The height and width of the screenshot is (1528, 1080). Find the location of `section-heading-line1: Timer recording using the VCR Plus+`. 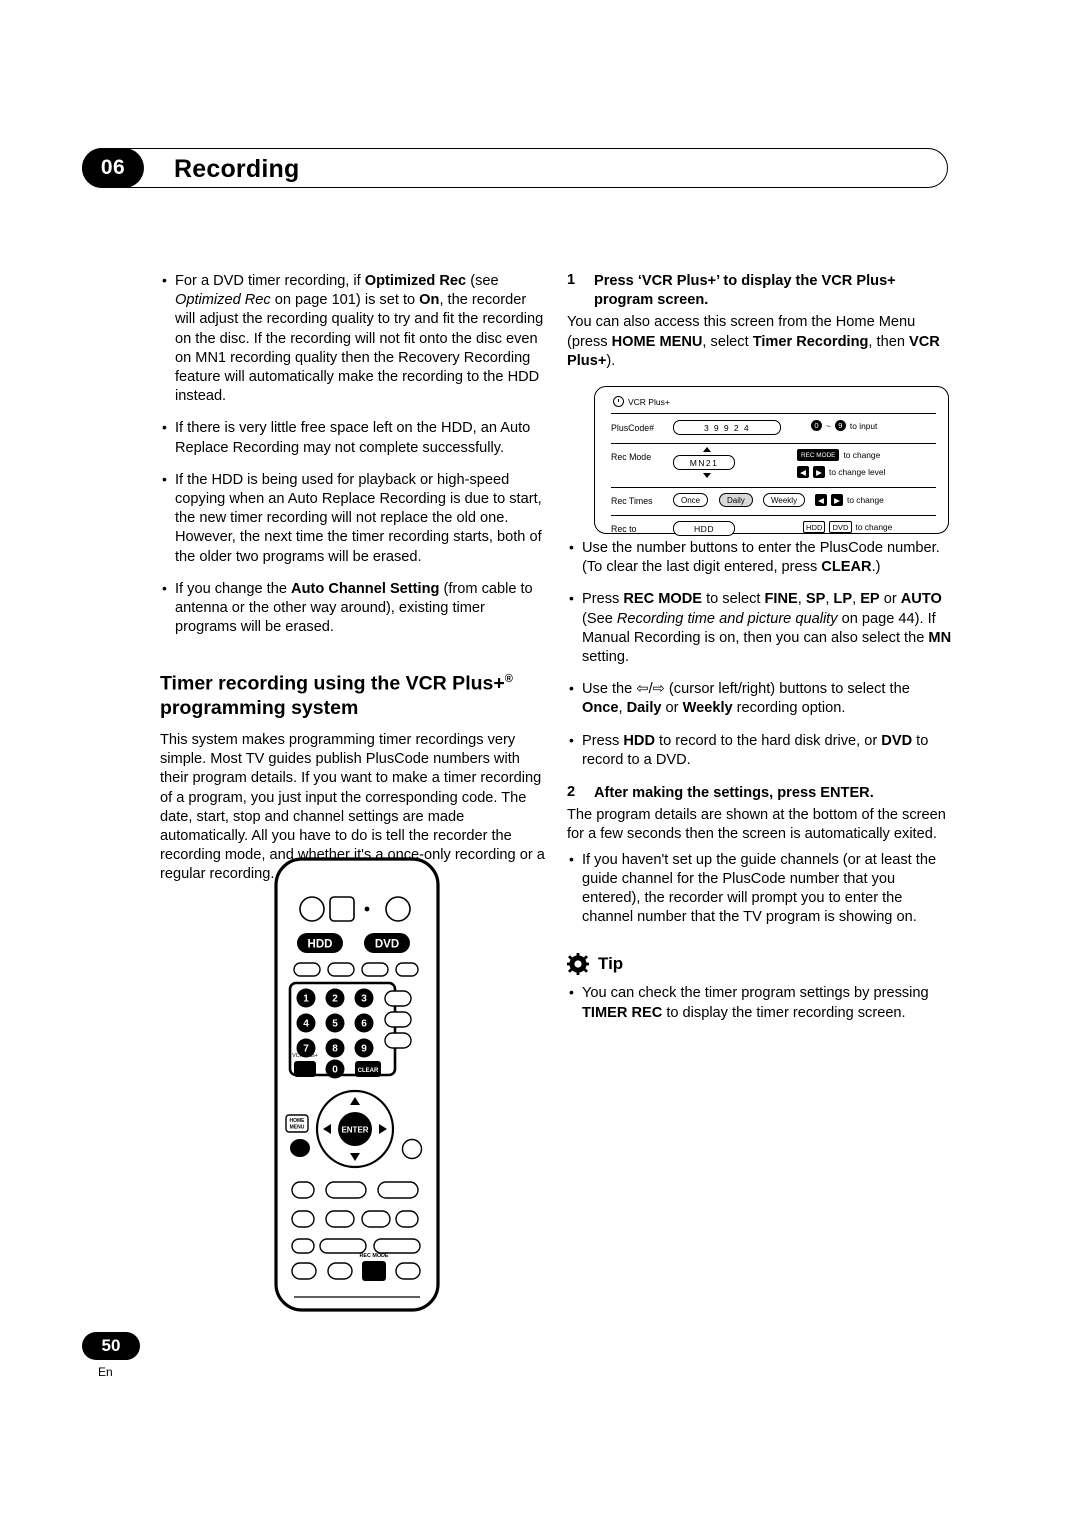

section-heading-line1: Timer recording using the VCR Plus+ is located at coordinates (332, 683).